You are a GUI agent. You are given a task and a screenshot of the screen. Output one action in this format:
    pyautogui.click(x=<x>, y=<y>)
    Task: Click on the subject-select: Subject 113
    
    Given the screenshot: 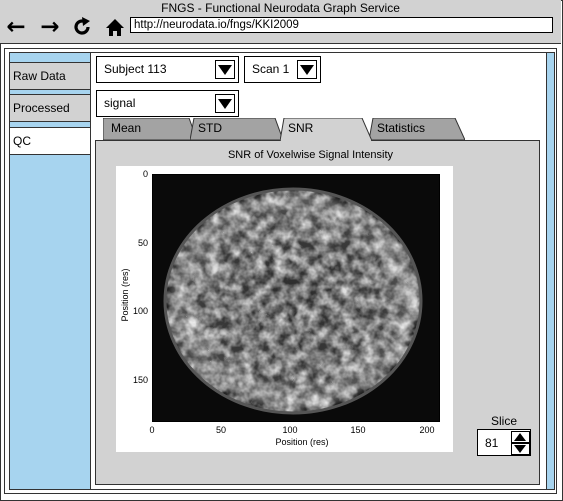 What is the action you would take?
    pyautogui.click(x=167, y=69)
    